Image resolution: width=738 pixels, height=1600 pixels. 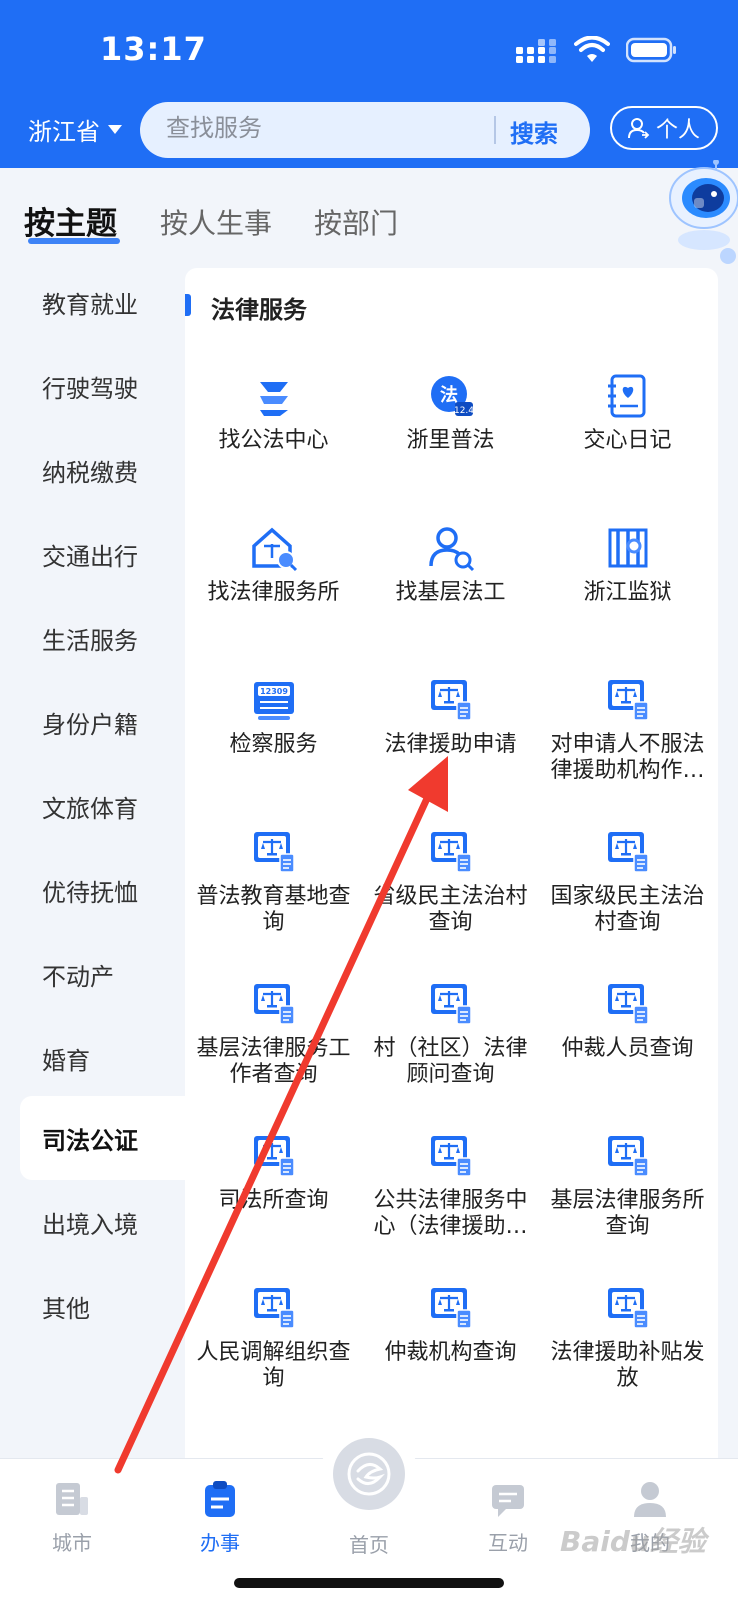 I want to click on service-label: 司法所查询, so click(x=273, y=1200).